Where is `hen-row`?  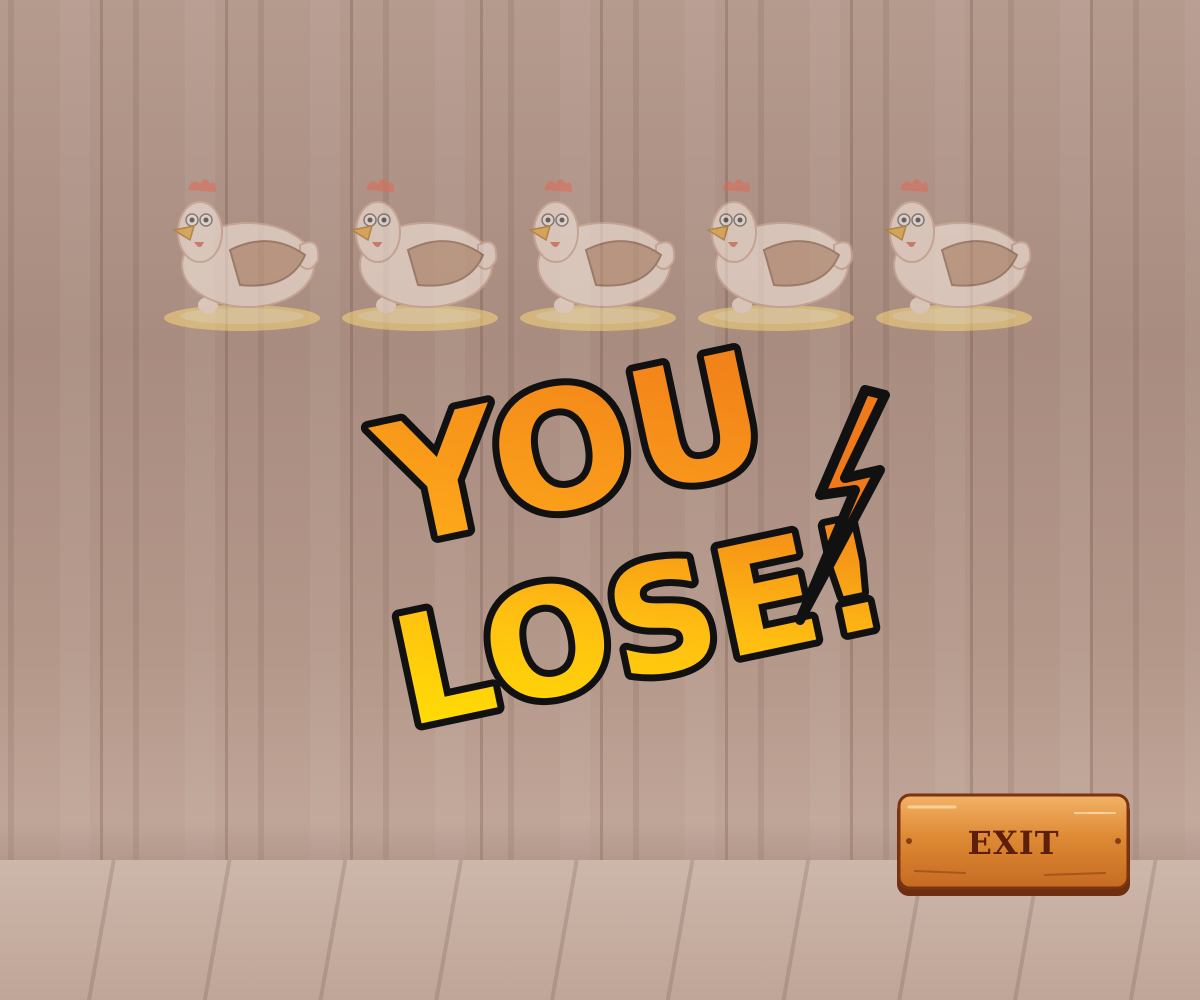
hen-row is located at coordinates (605, 255).